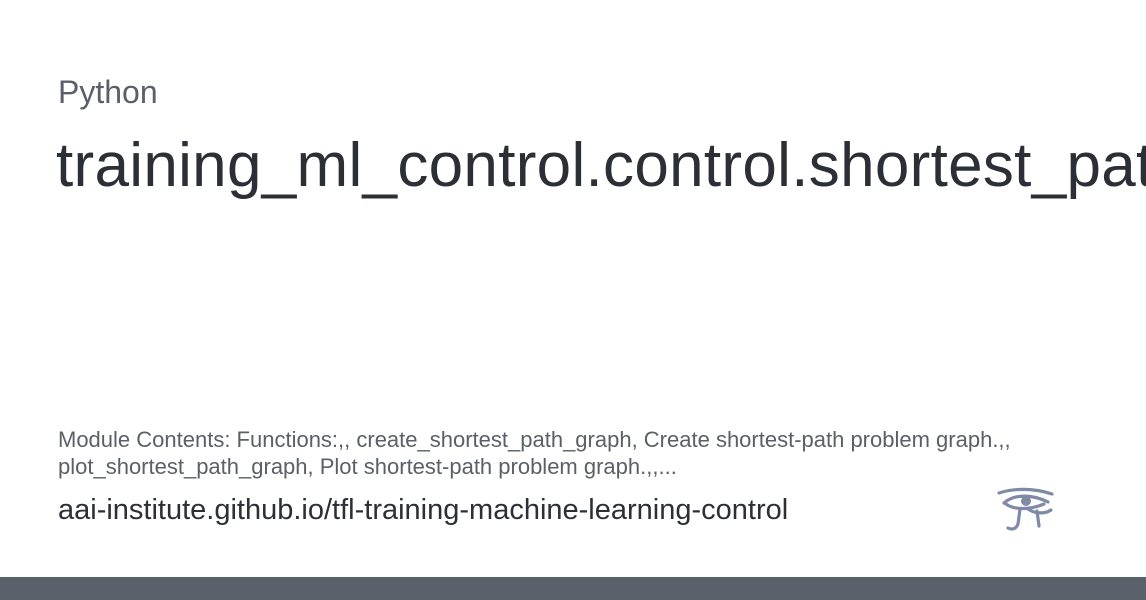  I want to click on eye-of-horus-icon, so click(1025, 509).